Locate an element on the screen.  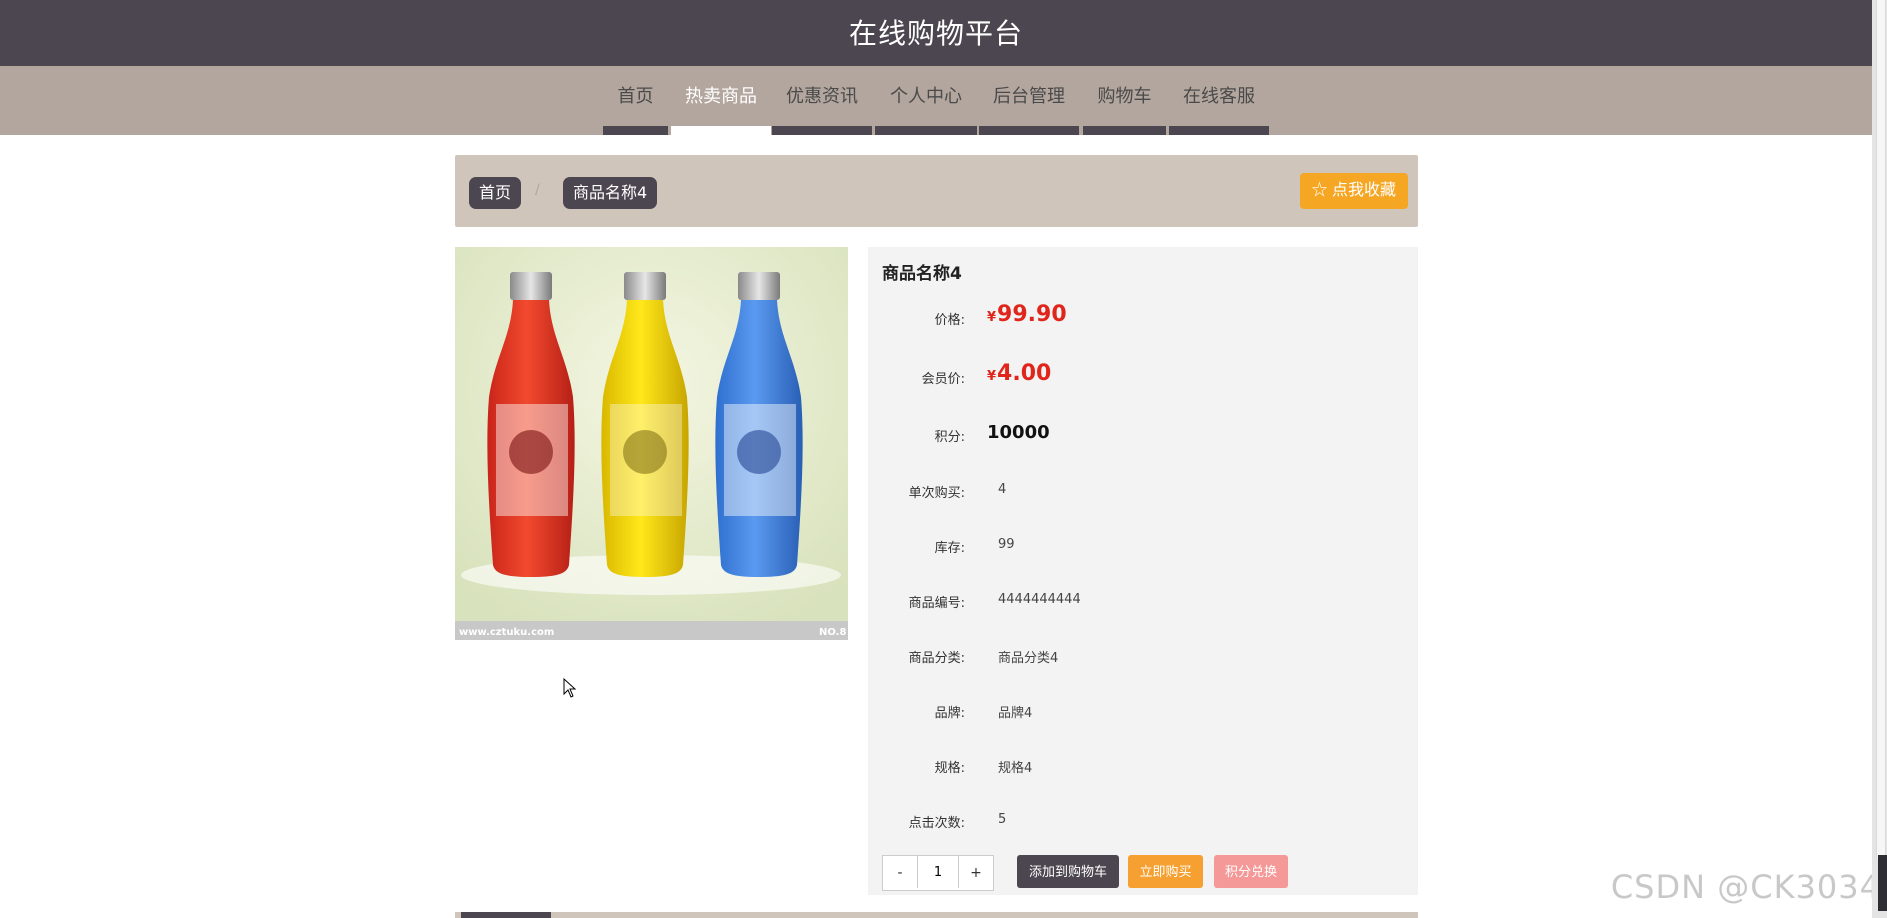
scrollbar-thumb is located at coordinates (1881, 429).